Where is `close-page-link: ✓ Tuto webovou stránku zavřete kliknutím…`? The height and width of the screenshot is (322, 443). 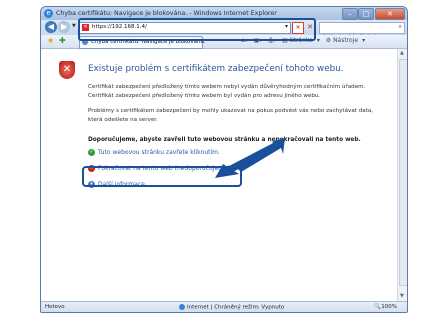 close-page-link: ✓ Tuto webovou stránku zavřete kliknutím… is located at coordinates (154, 152).